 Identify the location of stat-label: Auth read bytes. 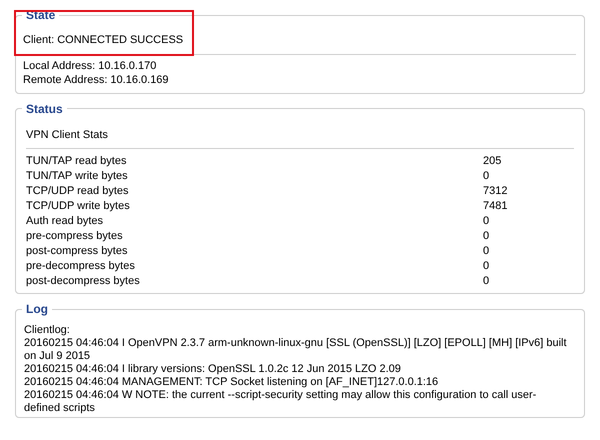
(65, 222).